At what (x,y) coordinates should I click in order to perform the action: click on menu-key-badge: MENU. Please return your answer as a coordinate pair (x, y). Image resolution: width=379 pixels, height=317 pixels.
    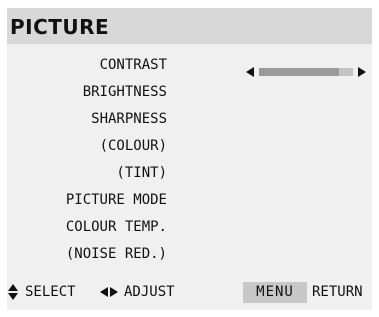
    Looking at the image, I should click on (275, 292).